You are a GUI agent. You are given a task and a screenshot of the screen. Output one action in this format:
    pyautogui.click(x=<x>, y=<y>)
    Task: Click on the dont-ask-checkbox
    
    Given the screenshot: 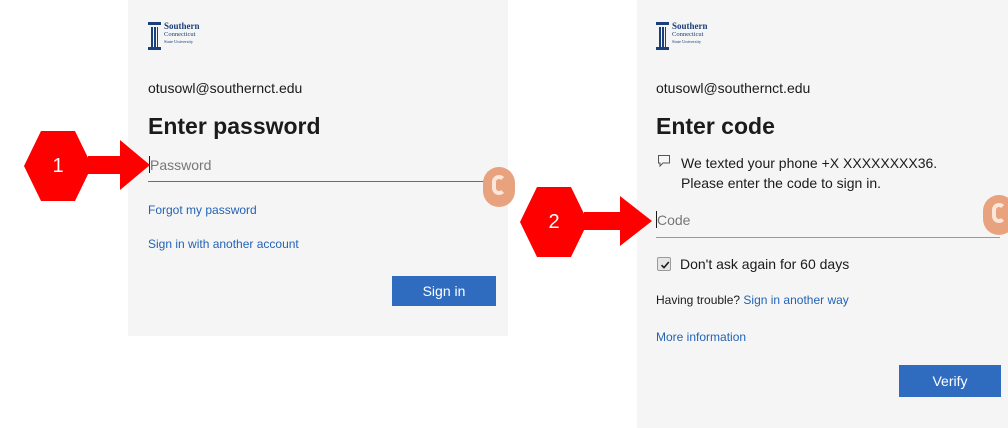 What is the action you would take?
    pyautogui.click(x=664, y=264)
    